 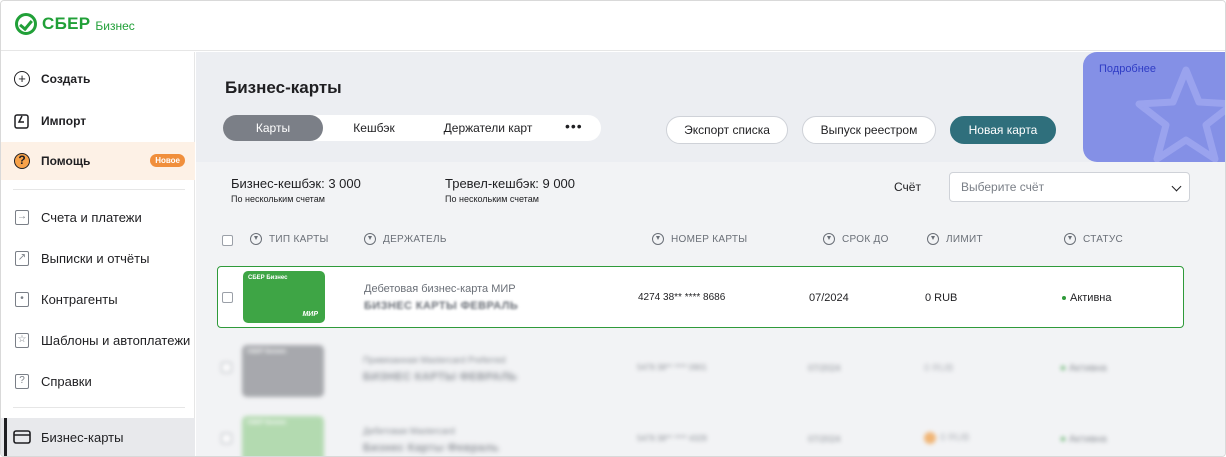 What do you see at coordinates (278, 199) in the screenshot?
I see `business-cashback-sub: По нескольким счетам` at bounding box center [278, 199].